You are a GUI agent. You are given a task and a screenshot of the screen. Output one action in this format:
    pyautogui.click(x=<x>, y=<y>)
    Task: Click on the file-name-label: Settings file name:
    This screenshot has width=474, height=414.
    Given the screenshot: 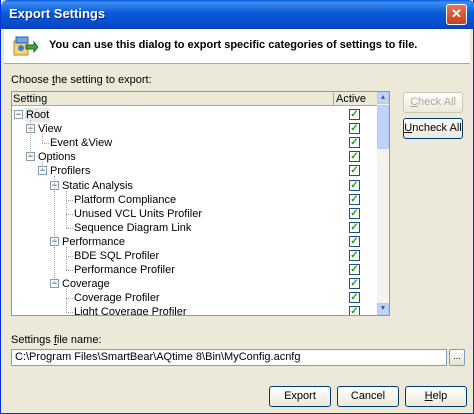 What is the action you would take?
    pyautogui.click(x=56, y=340)
    